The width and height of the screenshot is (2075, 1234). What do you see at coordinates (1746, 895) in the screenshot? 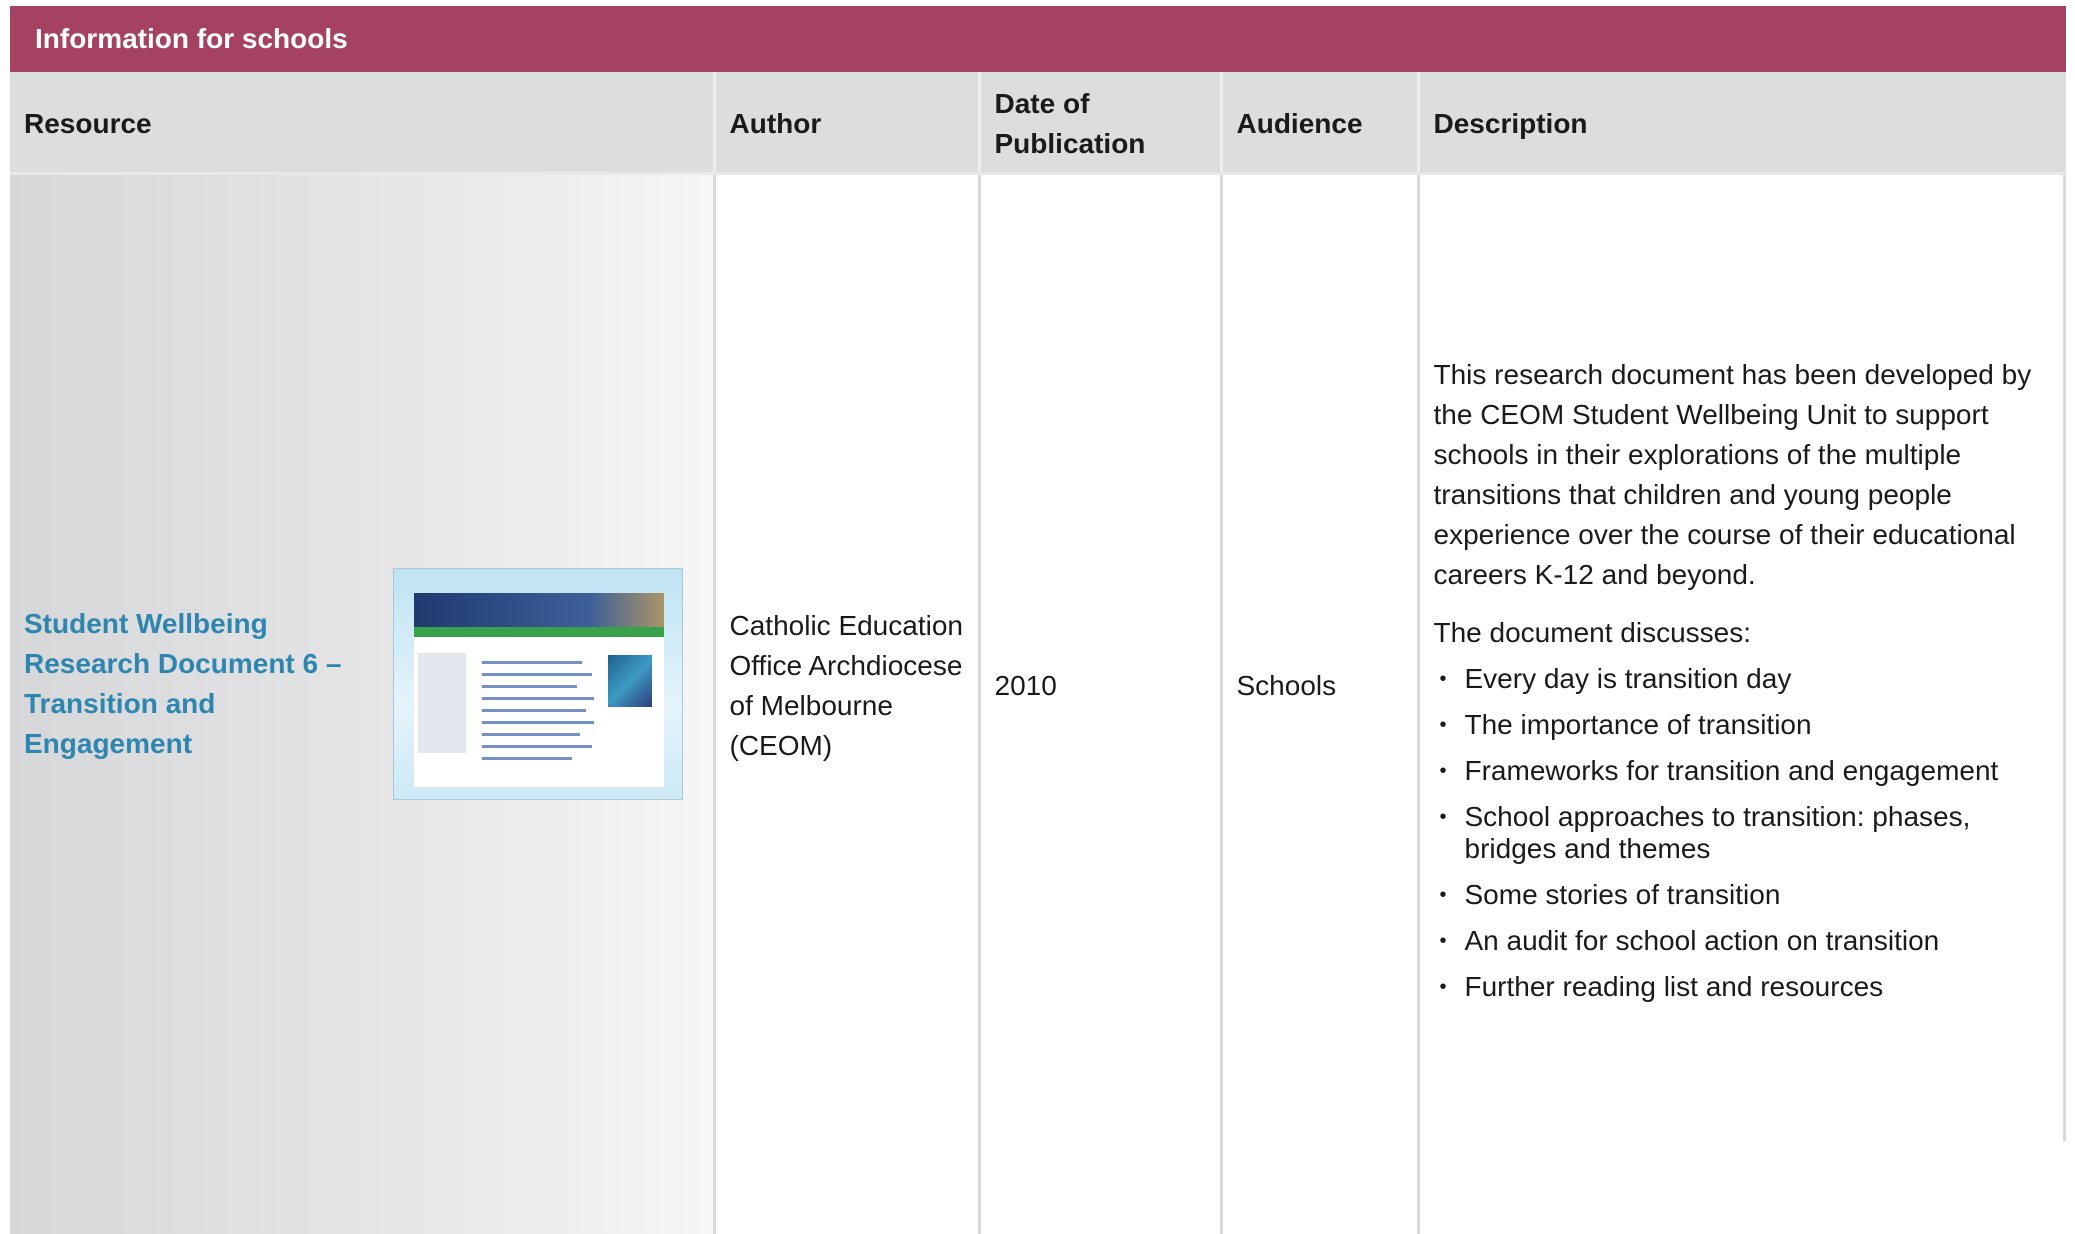
I see `list-item: Some stories of transition` at bounding box center [1746, 895].